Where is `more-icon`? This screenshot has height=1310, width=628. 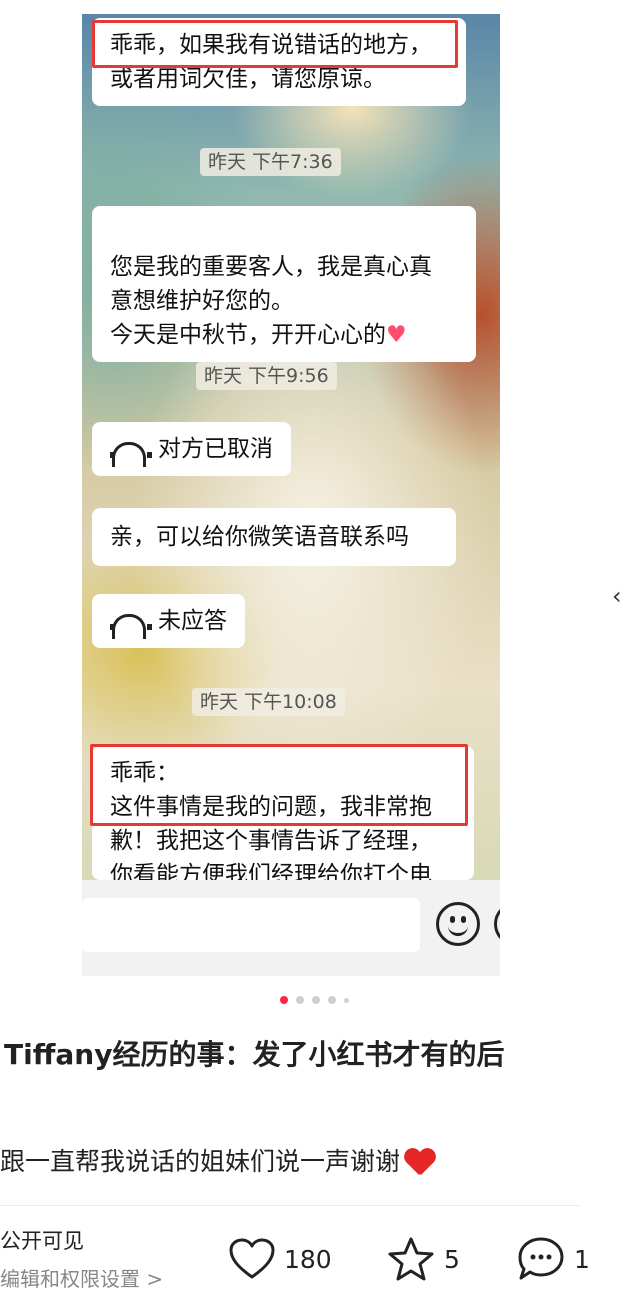 more-icon is located at coordinates (497, 924).